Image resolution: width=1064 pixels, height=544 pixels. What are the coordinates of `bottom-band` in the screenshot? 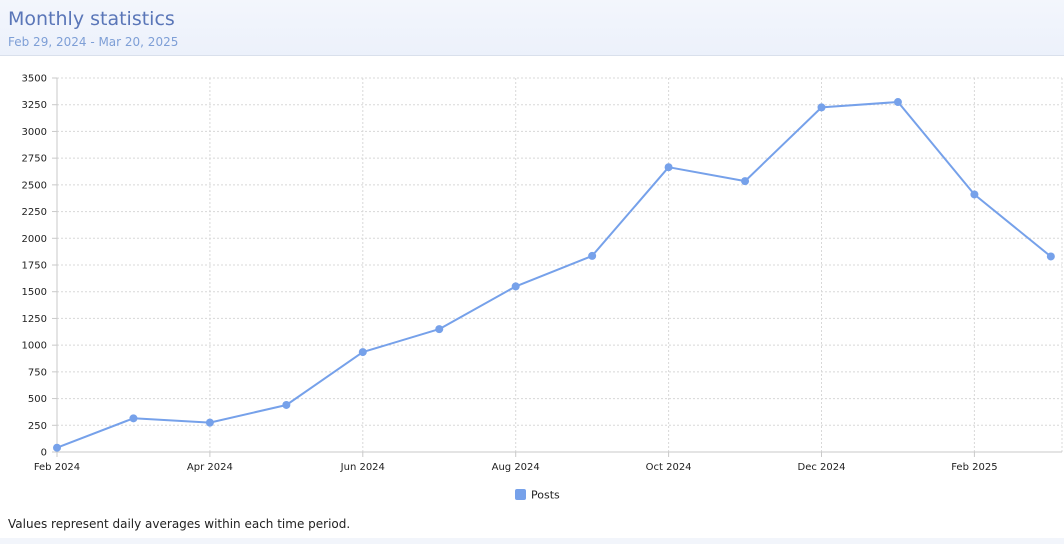 It's located at (532, 541).